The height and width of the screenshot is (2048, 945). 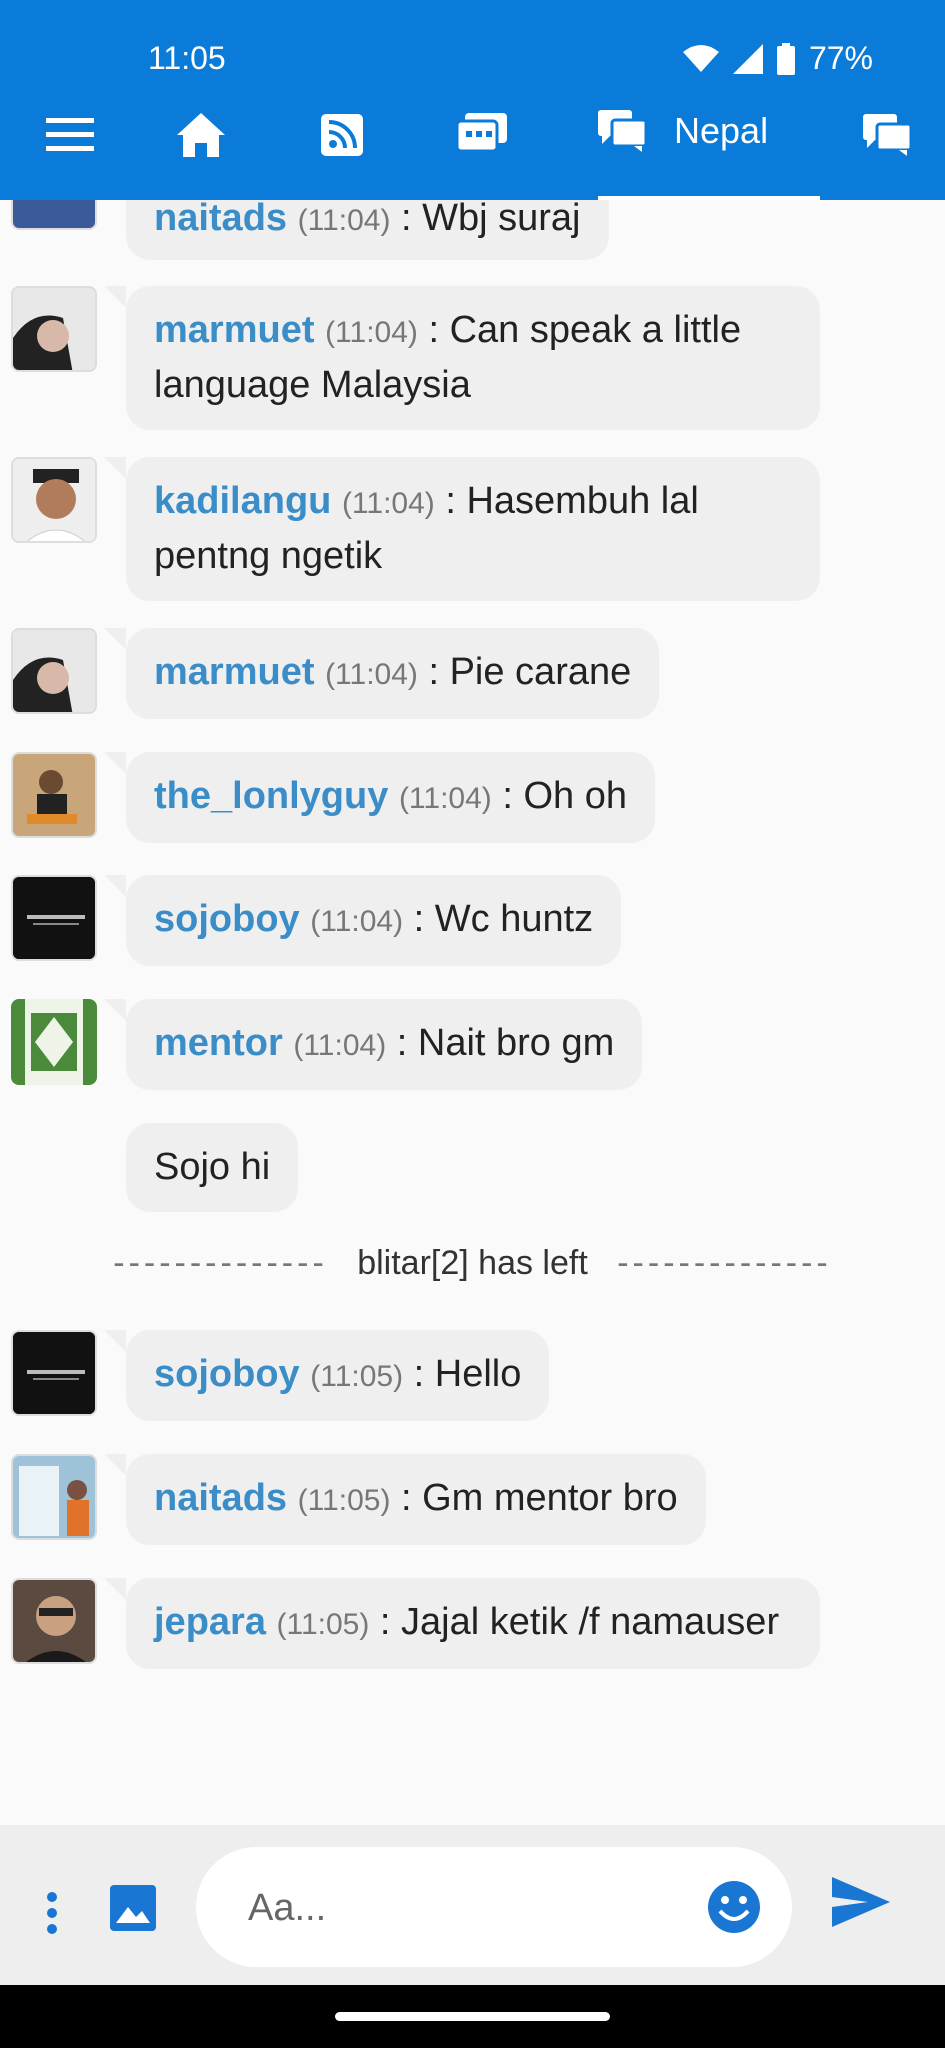 What do you see at coordinates (472, 61) in the screenshot?
I see `status-bar: 11:05 77%` at bounding box center [472, 61].